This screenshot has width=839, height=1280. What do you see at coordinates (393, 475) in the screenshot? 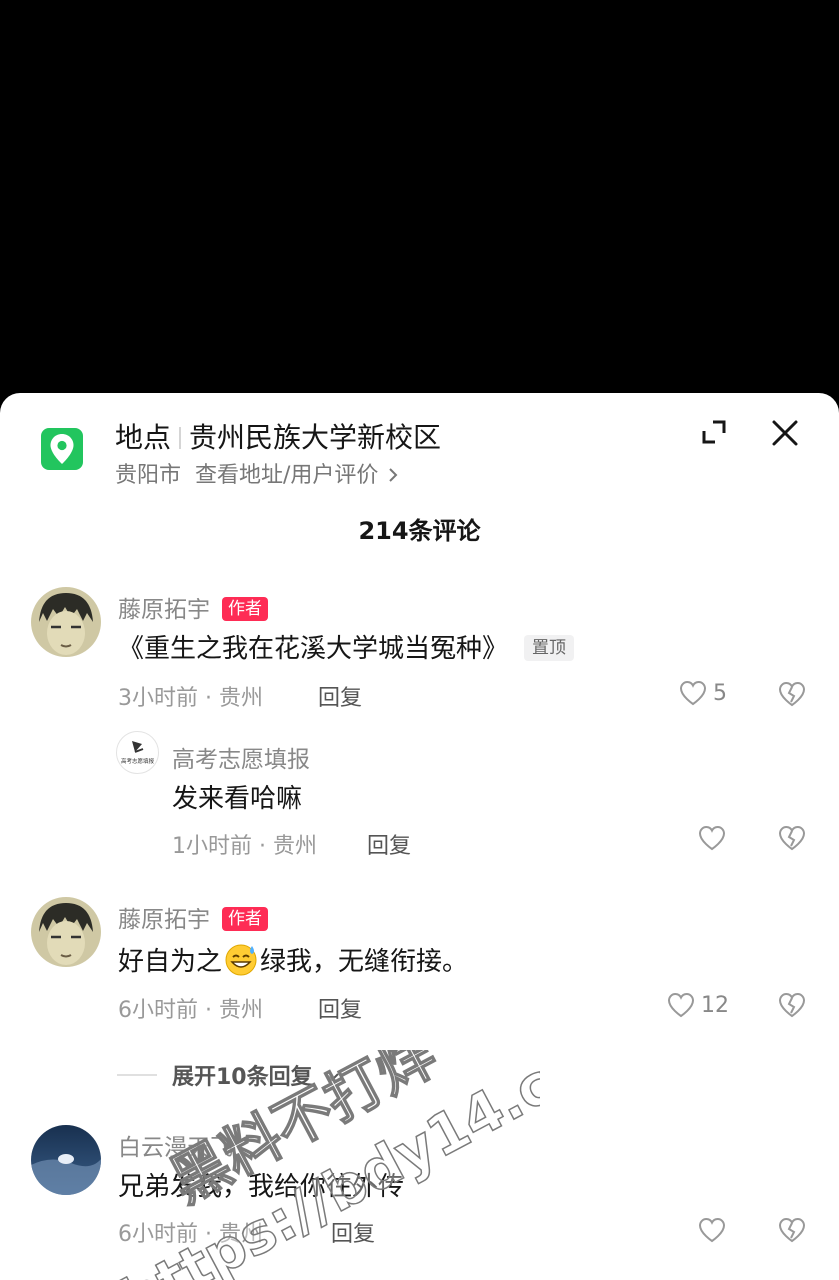
I see `chevron-right-icon` at bounding box center [393, 475].